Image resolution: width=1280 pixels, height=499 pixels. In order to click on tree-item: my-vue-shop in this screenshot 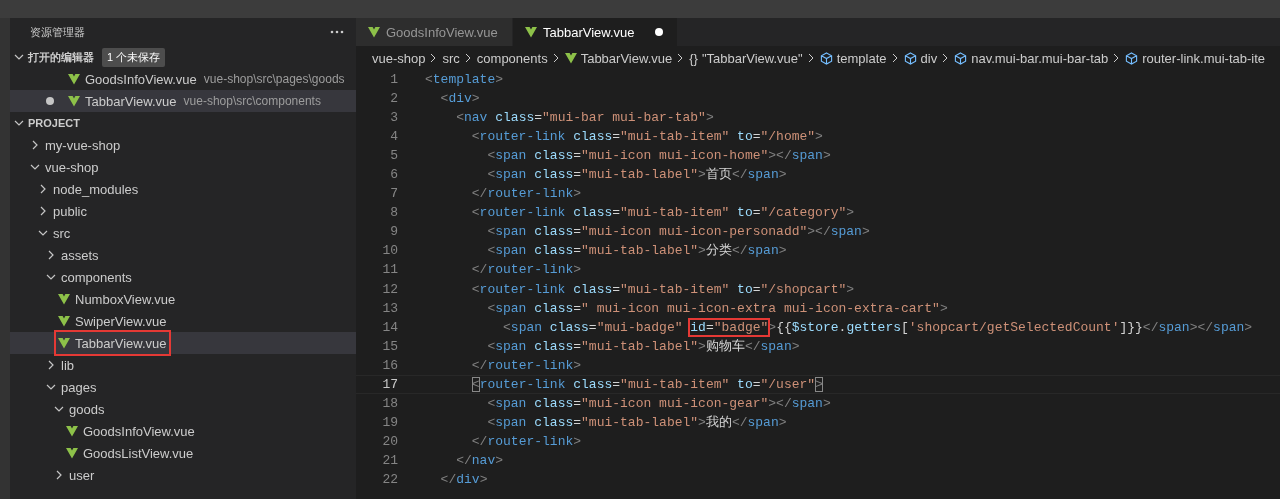, I will do `click(183, 145)`.